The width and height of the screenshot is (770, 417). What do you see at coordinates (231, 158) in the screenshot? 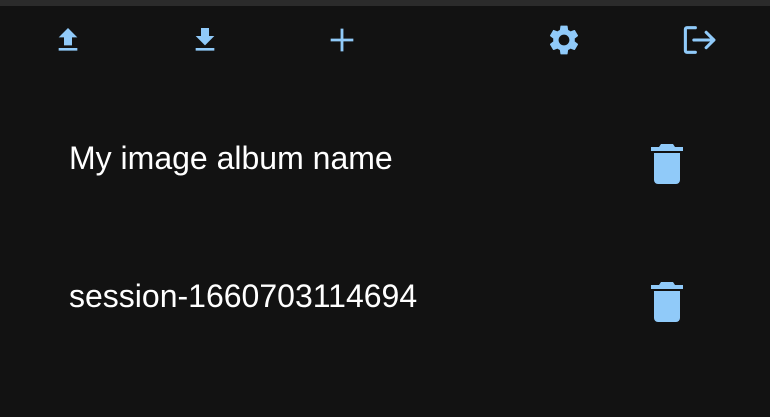
I see `album-name: My image album name` at bounding box center [231, 158].